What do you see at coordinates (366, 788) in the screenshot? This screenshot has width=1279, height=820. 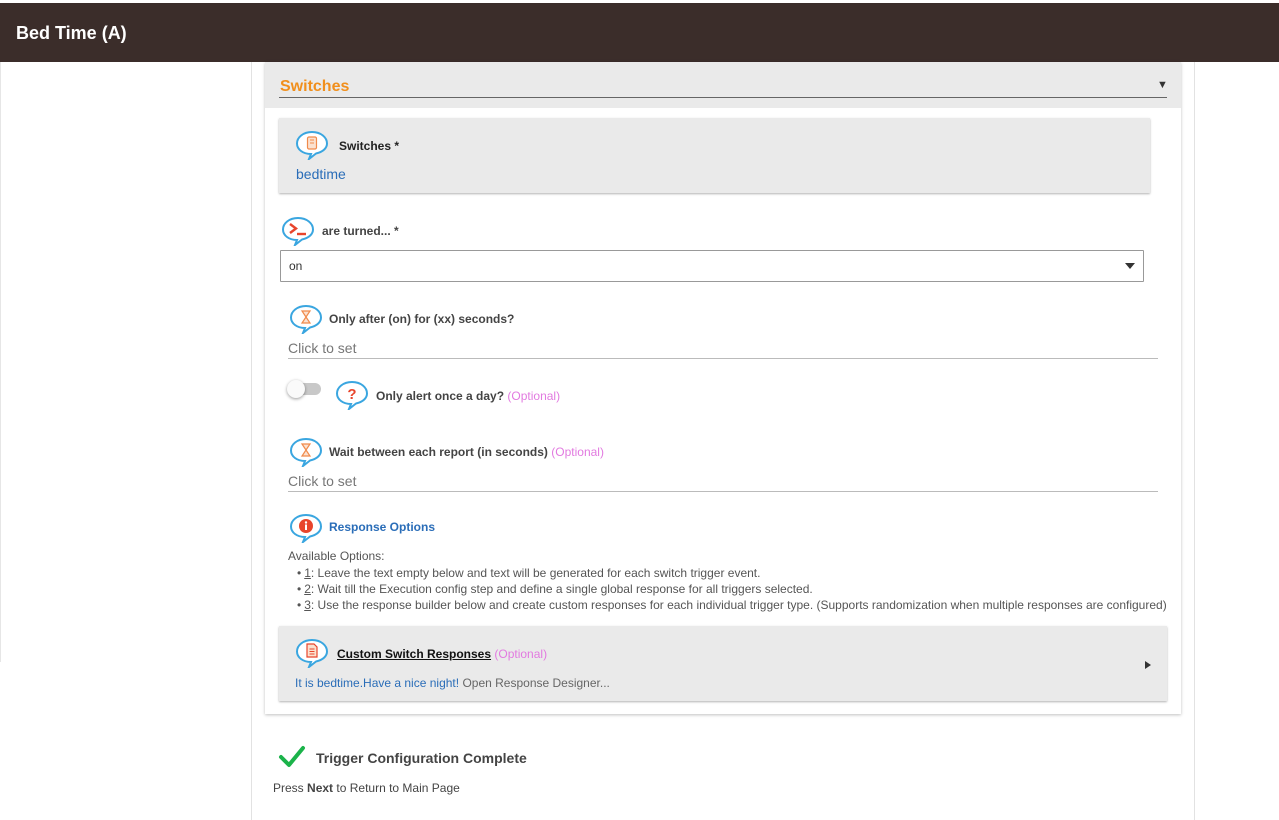 I see `press-next-instructions: Press Next to Return to Main Page` at bounding box center [366, 788].